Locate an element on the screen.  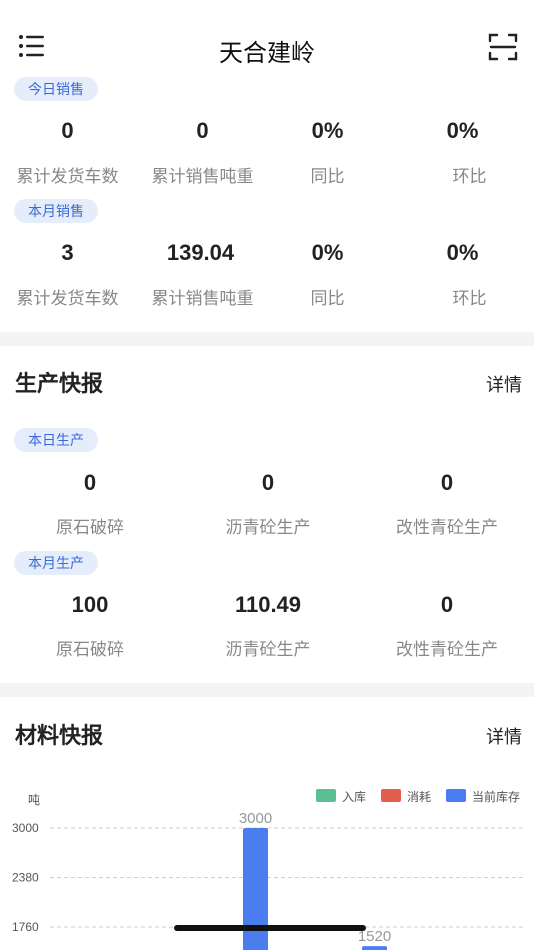
production-section-title: 生产快报 is located at coordinates (59, 383).